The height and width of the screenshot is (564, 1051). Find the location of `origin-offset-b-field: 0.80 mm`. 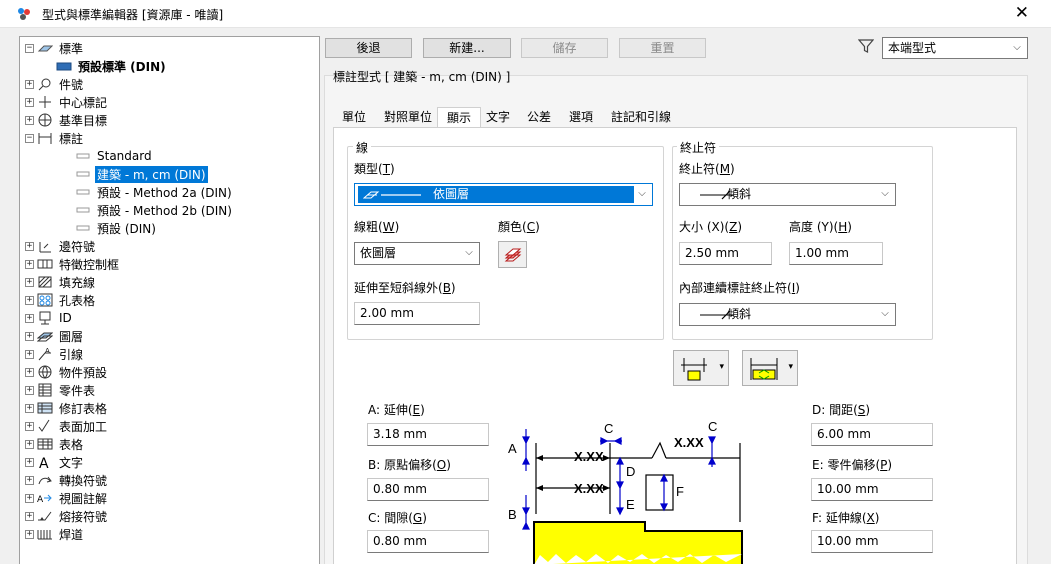

origin-offset-b-field: 0.80 mm is located at coordinates (428, 489).